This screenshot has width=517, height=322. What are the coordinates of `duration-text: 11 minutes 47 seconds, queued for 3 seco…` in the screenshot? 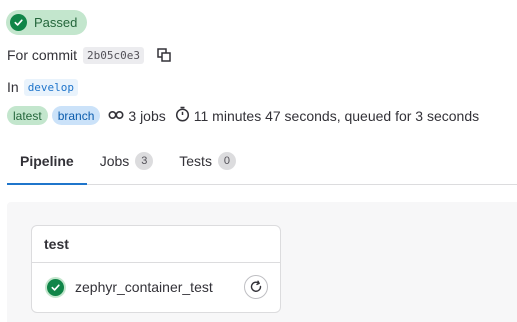 It's located at (336, 115).